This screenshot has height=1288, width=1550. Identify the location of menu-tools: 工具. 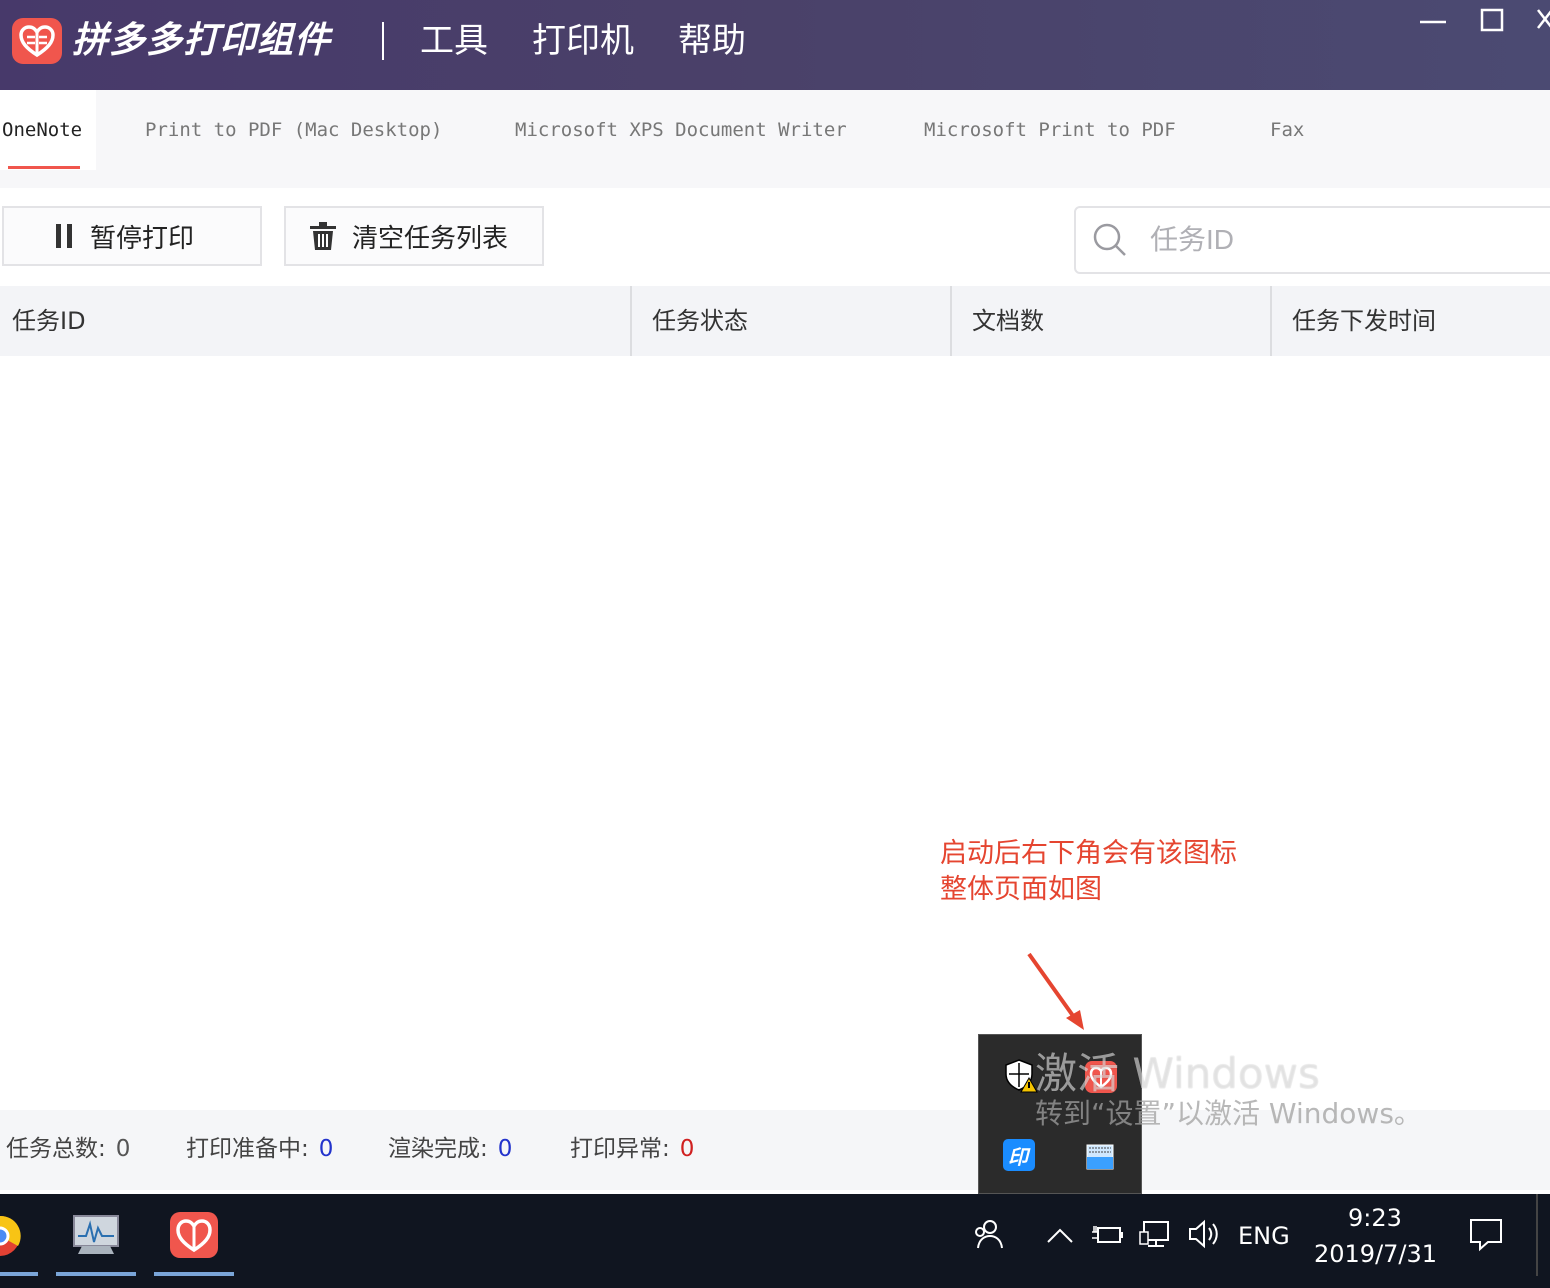
(454, 41).